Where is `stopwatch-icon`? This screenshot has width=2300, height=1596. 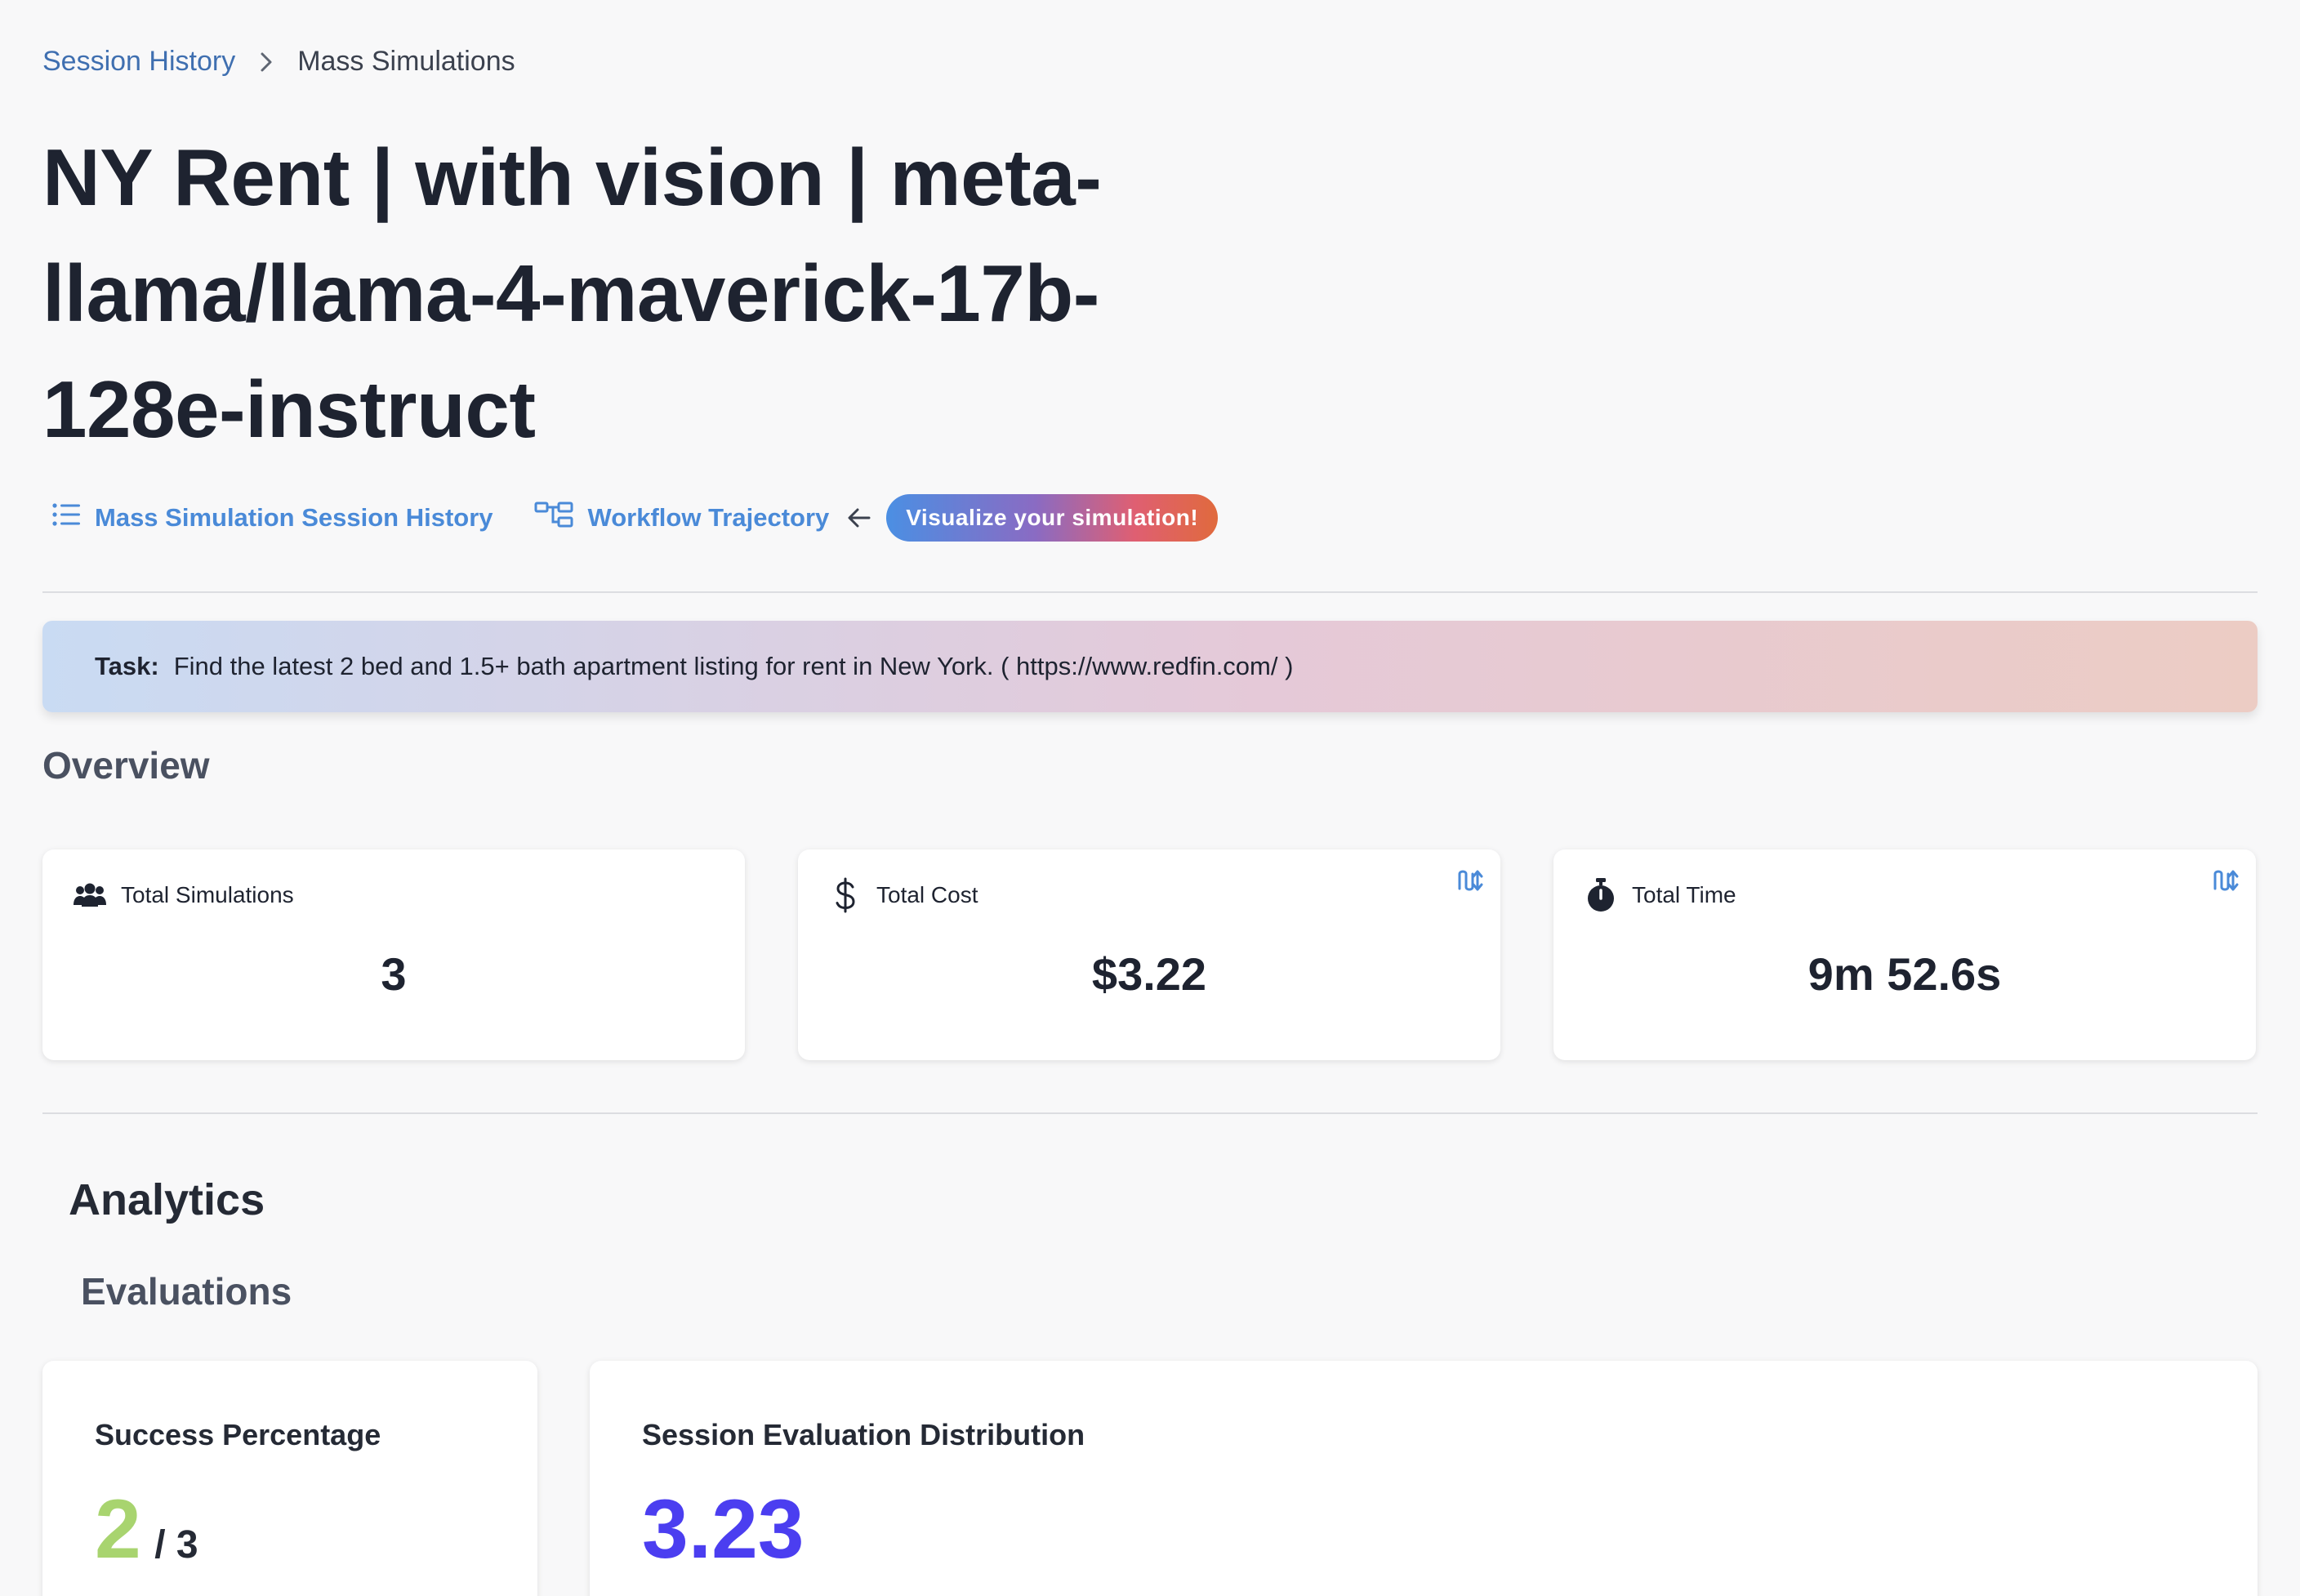 stopwatch-icon is located at coordinates (1601, 895).